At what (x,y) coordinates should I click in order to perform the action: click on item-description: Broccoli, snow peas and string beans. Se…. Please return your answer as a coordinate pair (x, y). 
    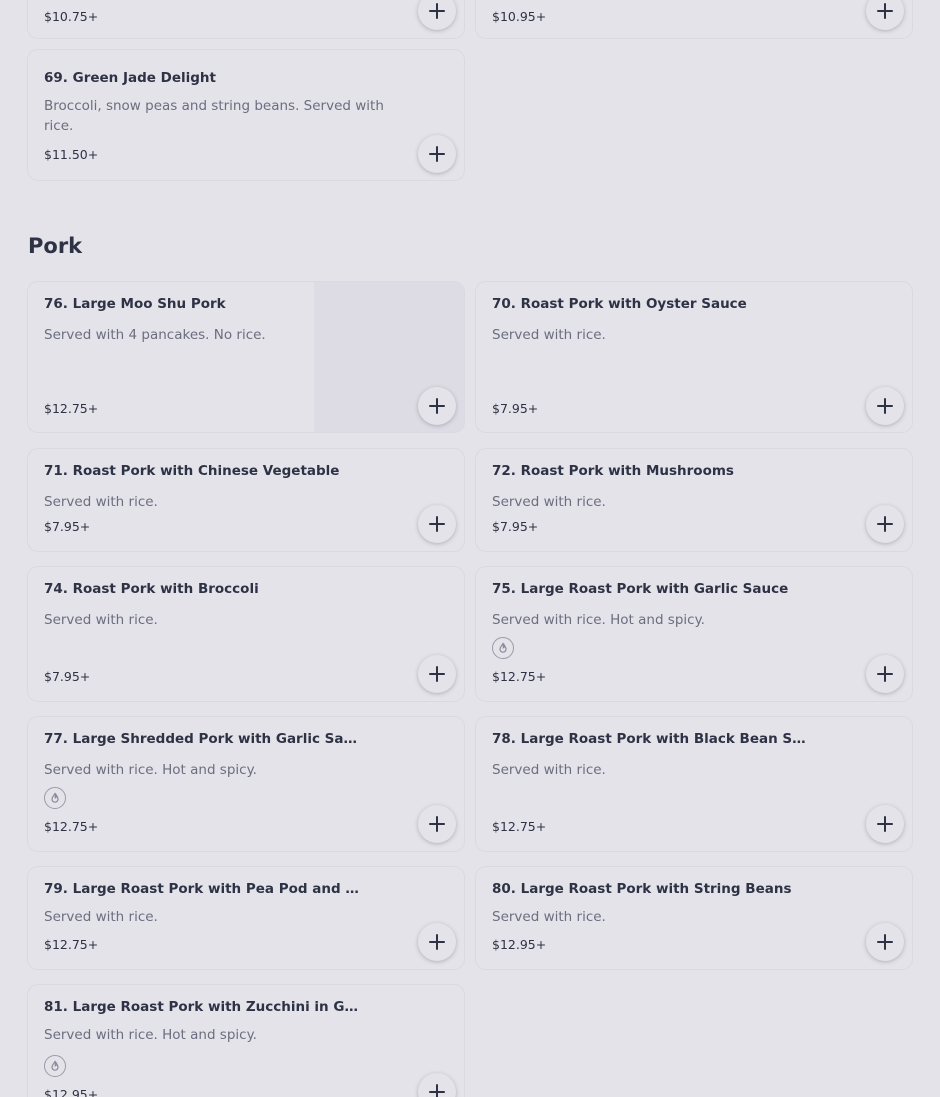
    Looking at the image, I should click on (214, 116).